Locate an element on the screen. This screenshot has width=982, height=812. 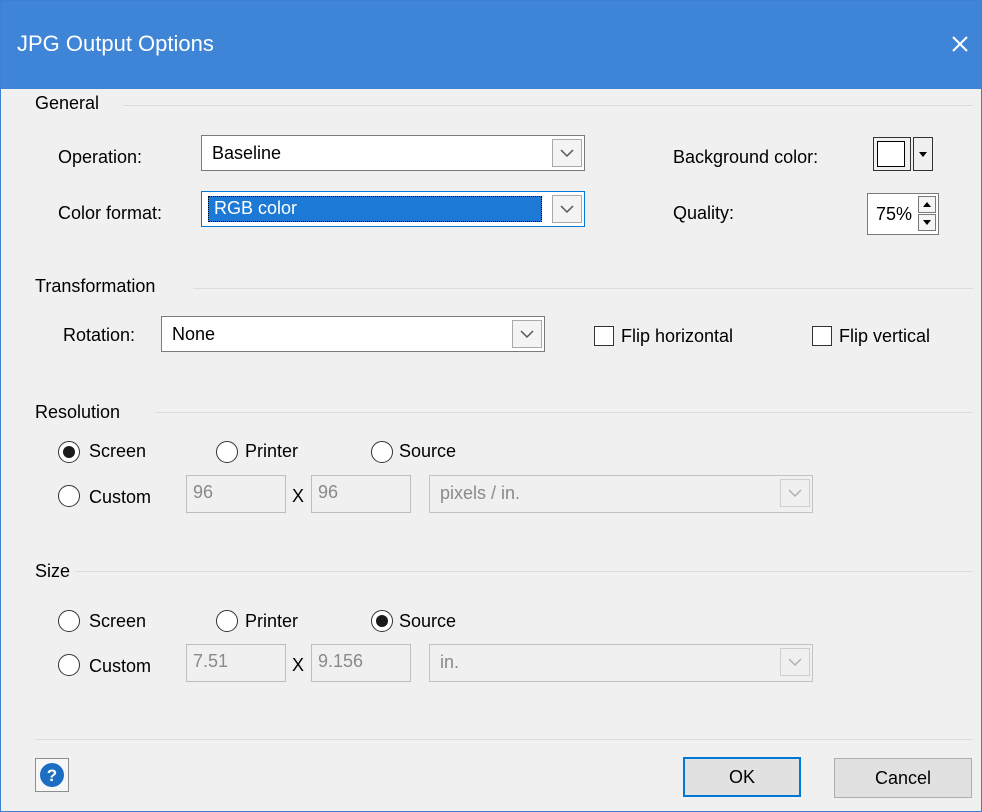
cancel-button: Cancel is located at coordinates (903, 778).